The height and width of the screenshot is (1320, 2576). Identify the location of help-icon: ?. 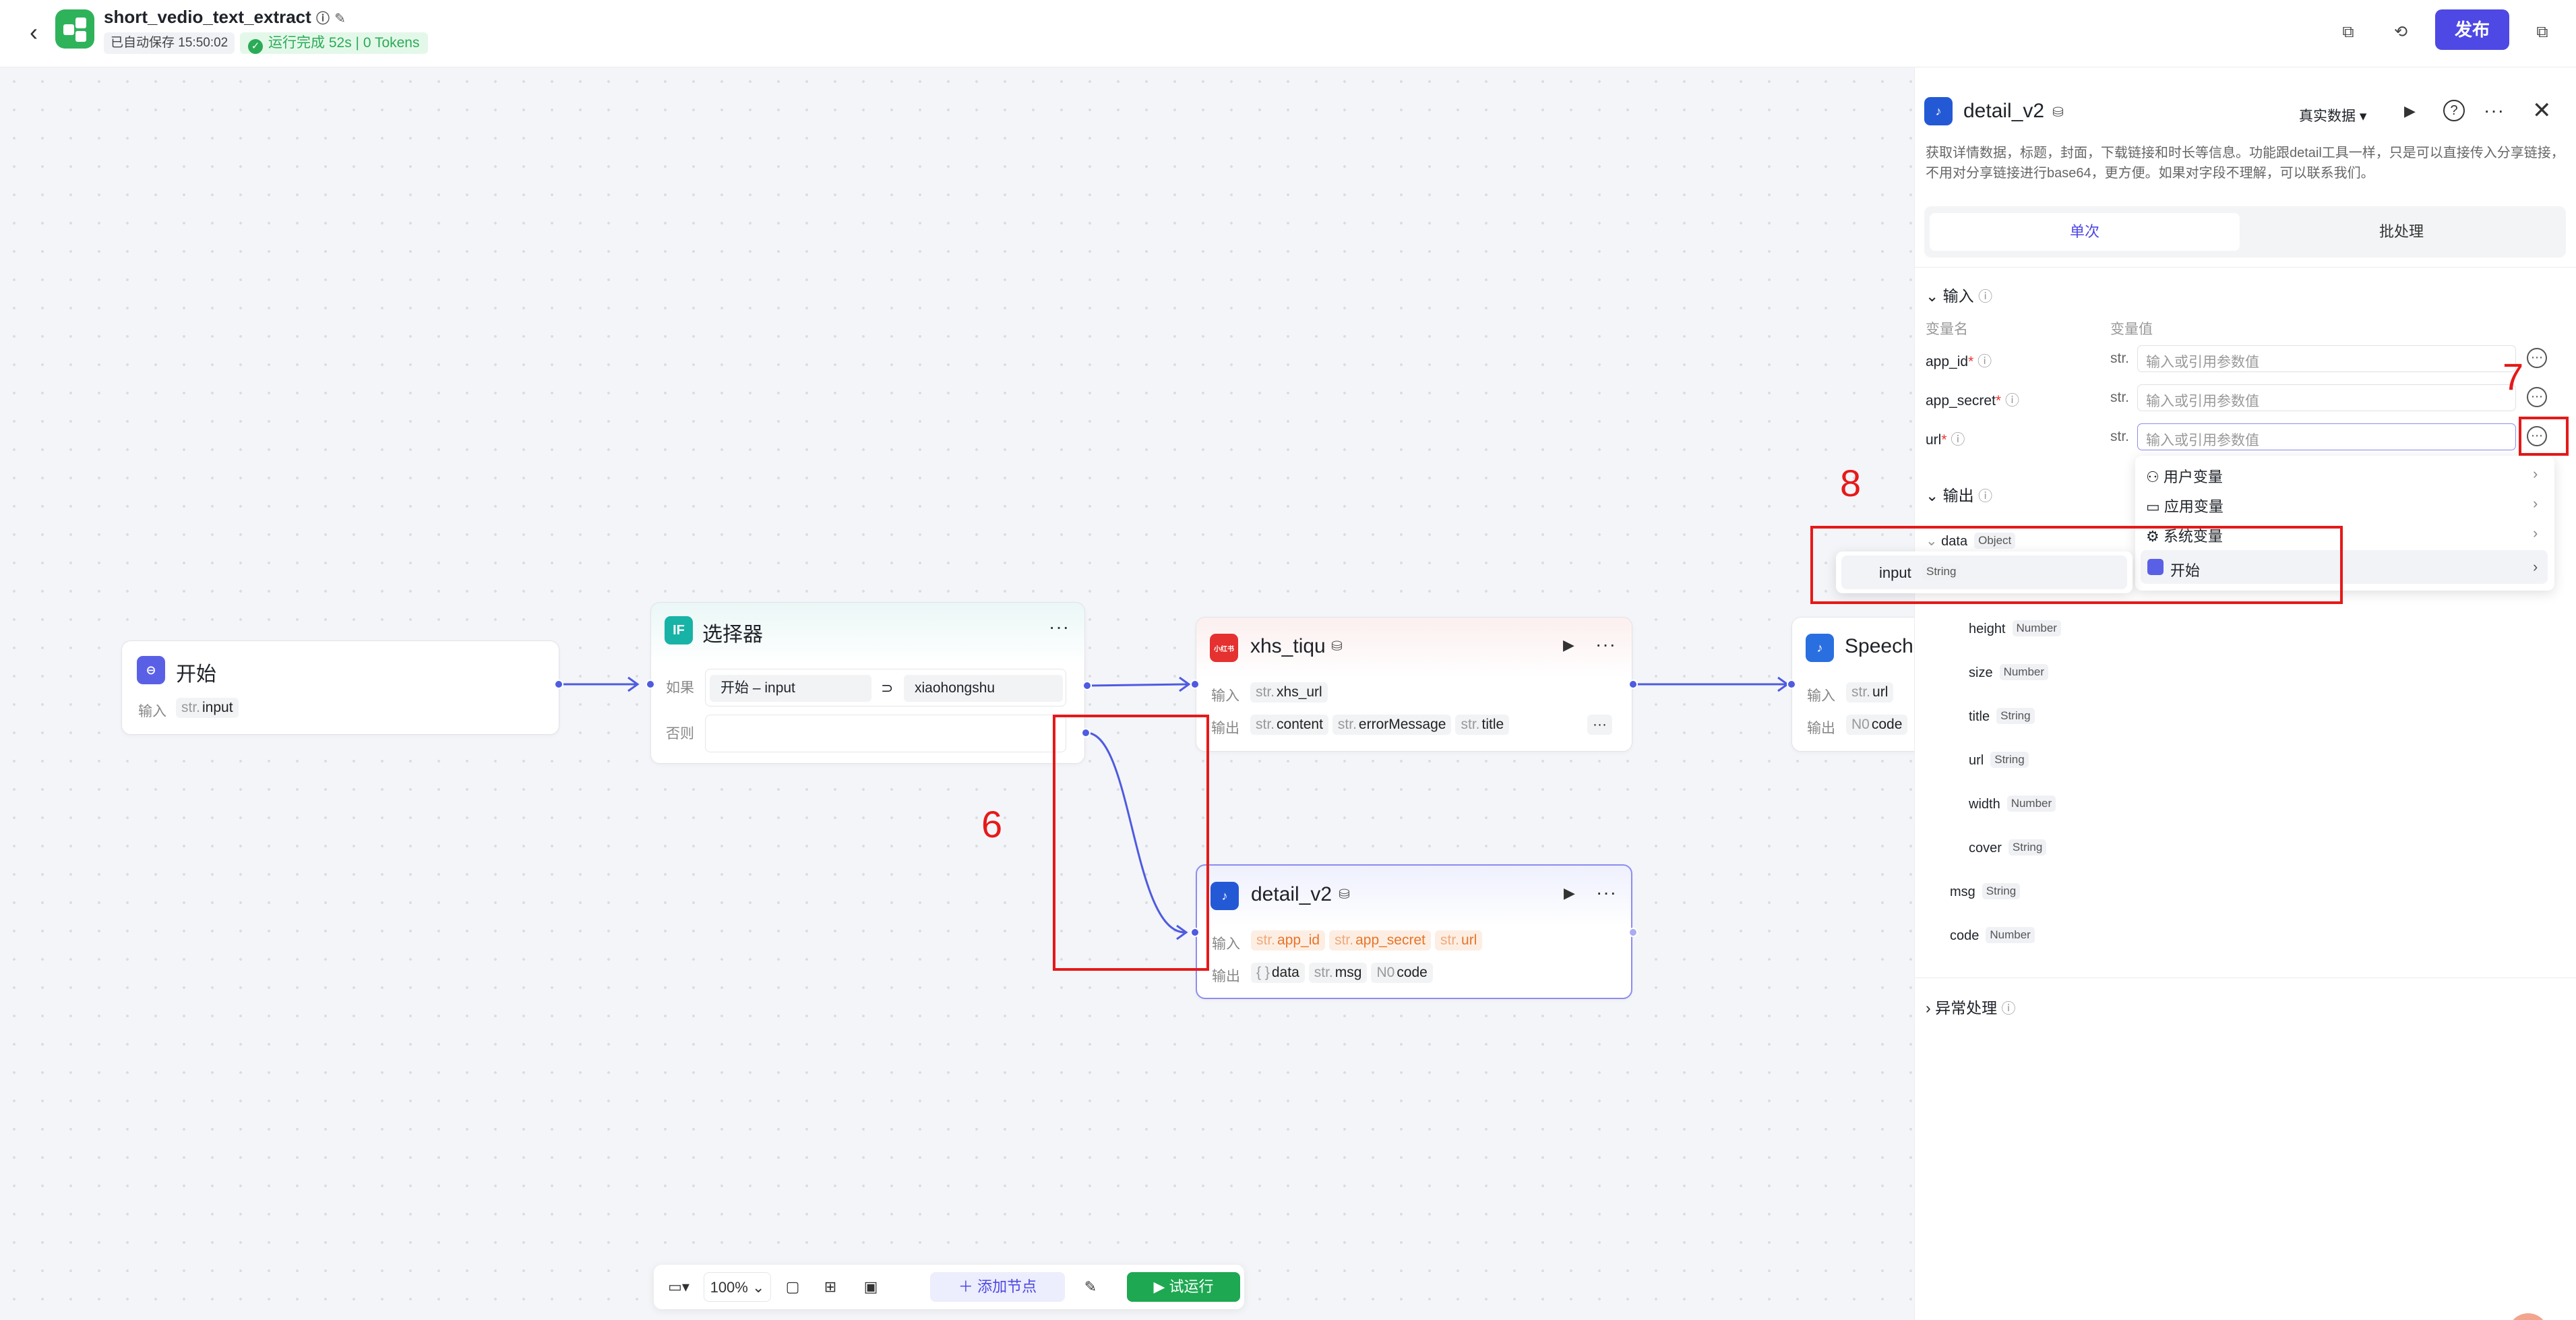
(2454, 110).